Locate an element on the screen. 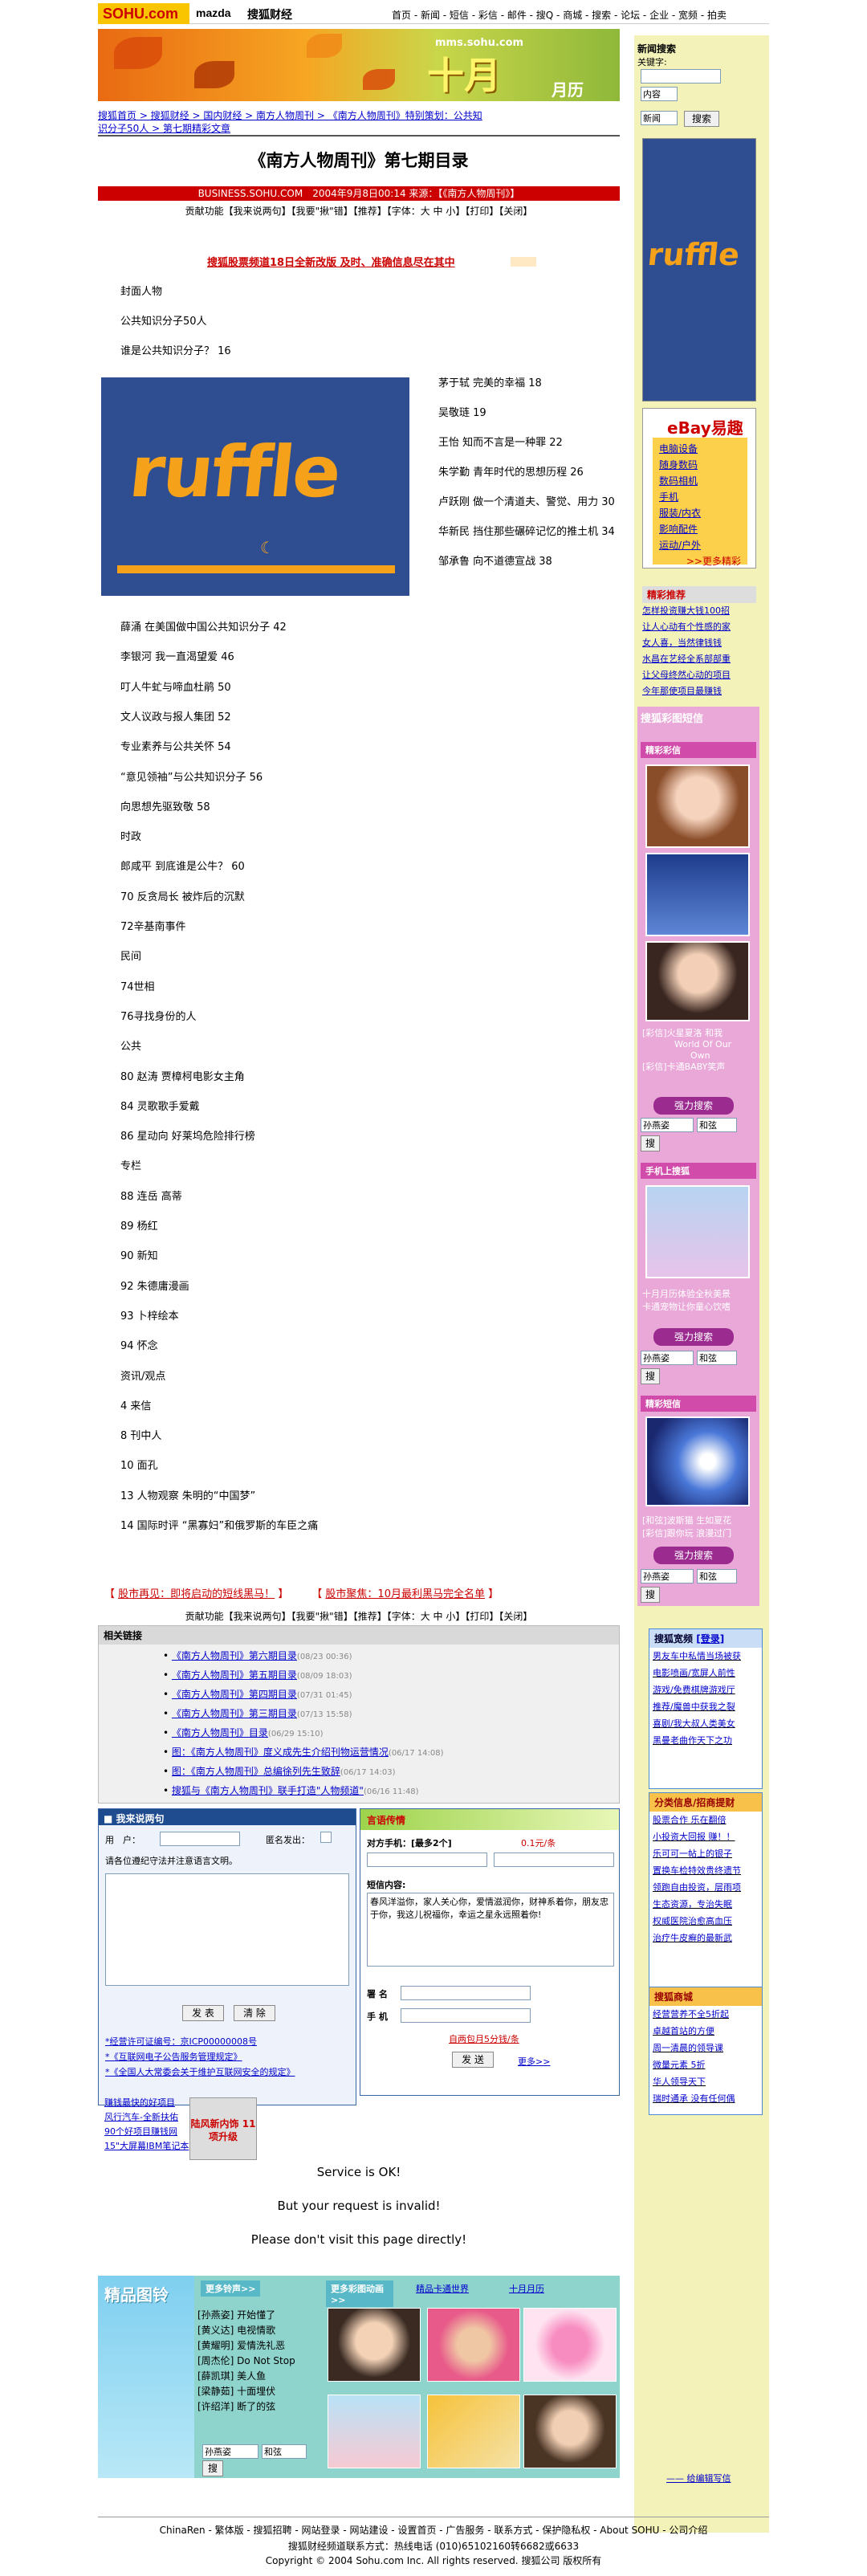  related-link: 搜狐与《南方人物周刊》联手打造"人物频道" is located at coordinates (268, 1790).